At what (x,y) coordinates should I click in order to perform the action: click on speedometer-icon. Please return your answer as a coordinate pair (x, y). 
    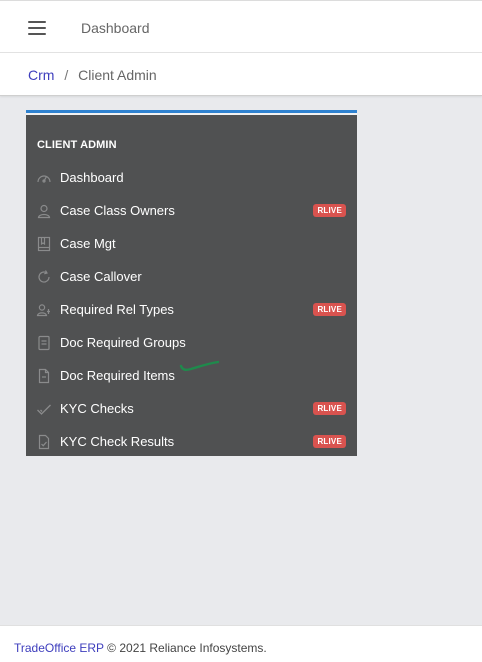
    Looking at the image, I should click on (44, 178).